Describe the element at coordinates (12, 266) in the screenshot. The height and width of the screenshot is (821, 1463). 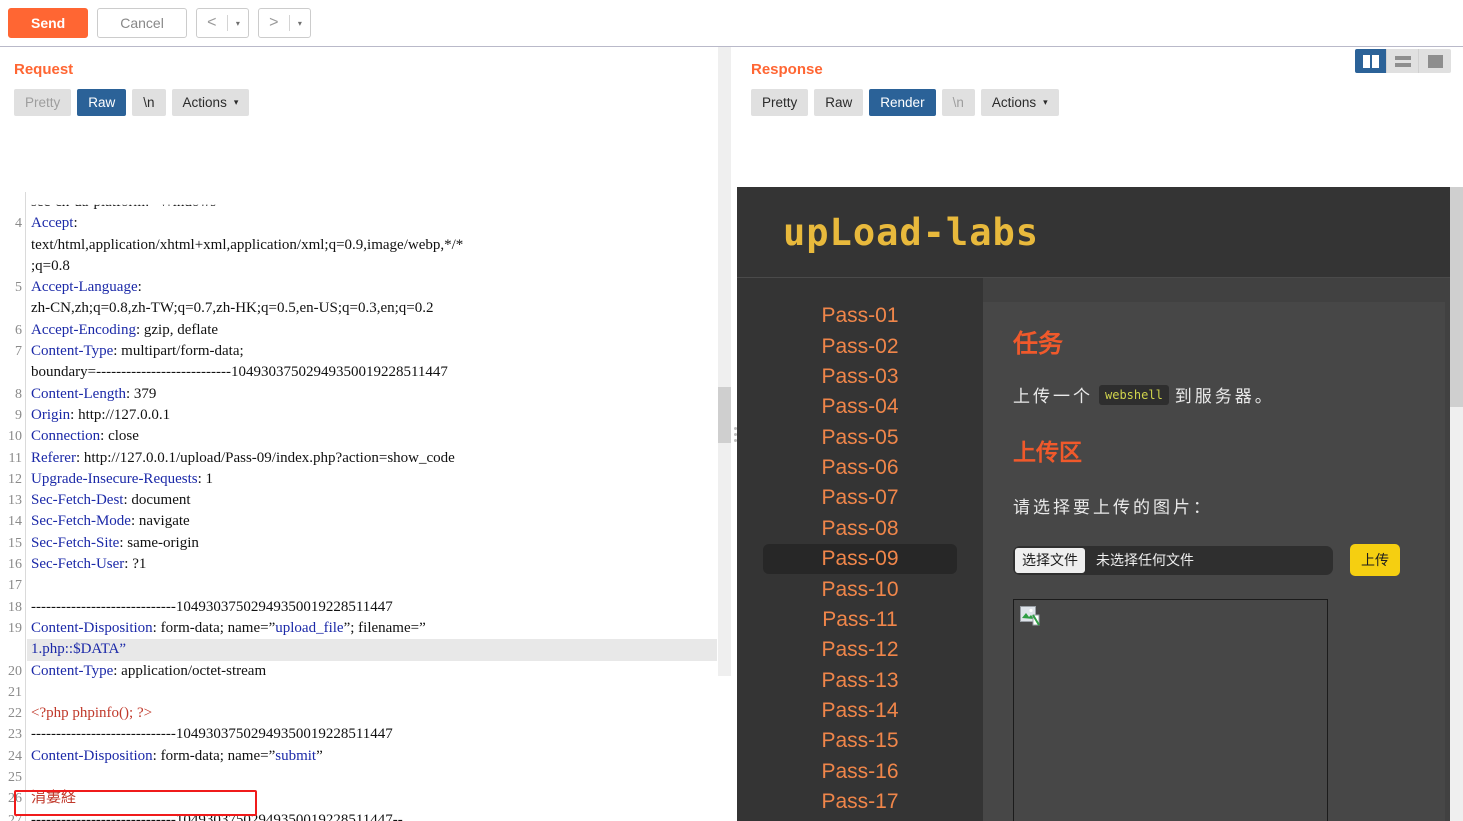
I see `line-number` at that location.